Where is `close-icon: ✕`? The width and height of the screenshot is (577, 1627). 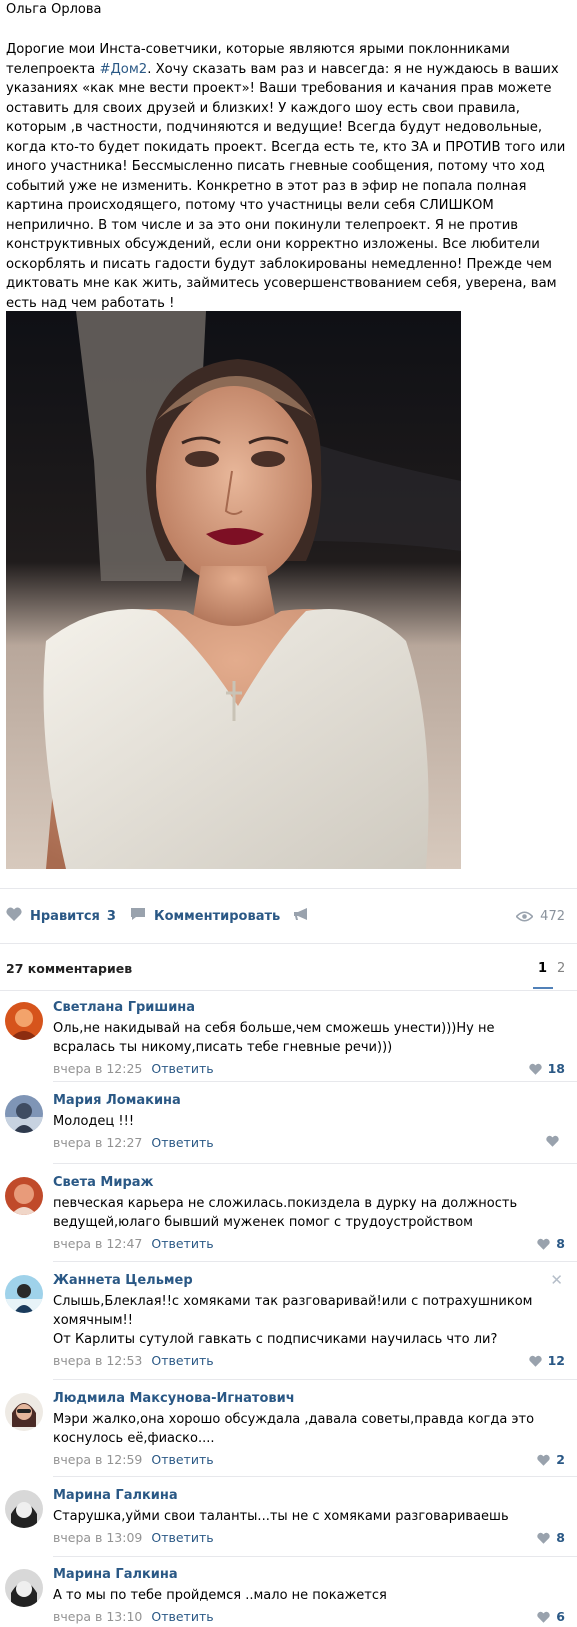 close-icon: ✕ is located at coordinates (556, 1280).